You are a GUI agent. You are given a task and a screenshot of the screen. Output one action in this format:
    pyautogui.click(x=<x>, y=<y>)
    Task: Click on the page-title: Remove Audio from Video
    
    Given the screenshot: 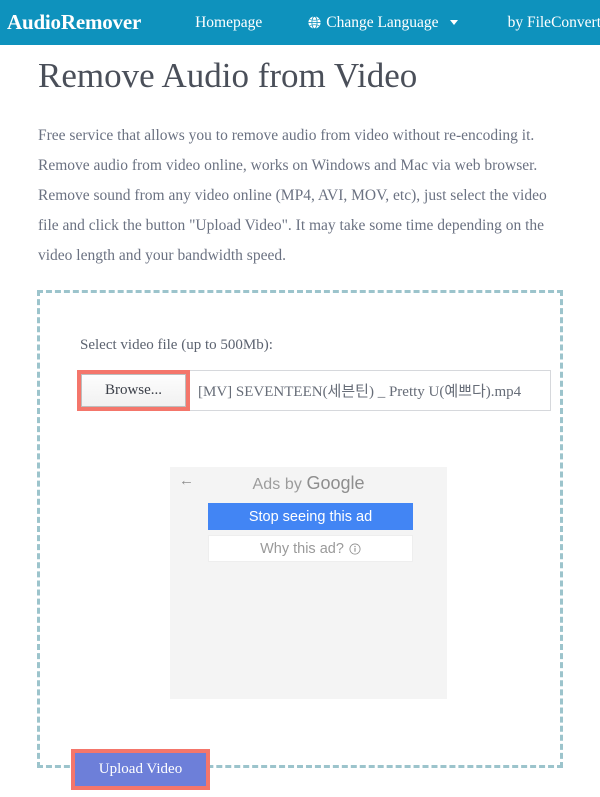 What is the action you would take?
    pyautogui.click(x=228, y=75)
    